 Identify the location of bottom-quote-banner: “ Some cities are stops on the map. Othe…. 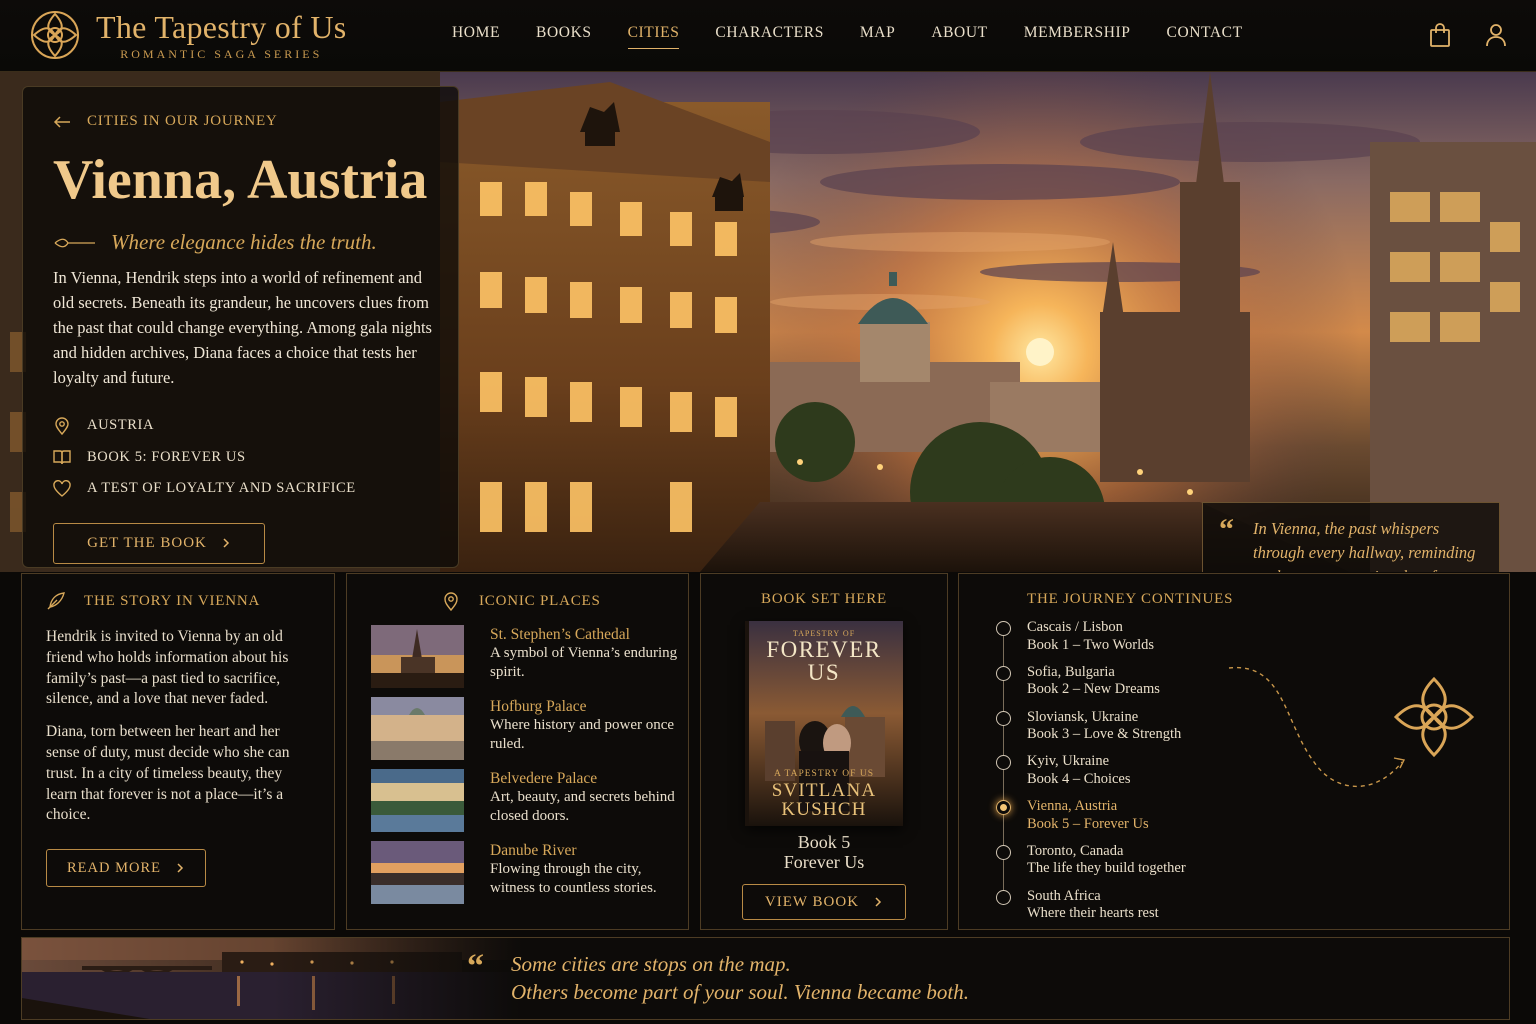
(765, 978).